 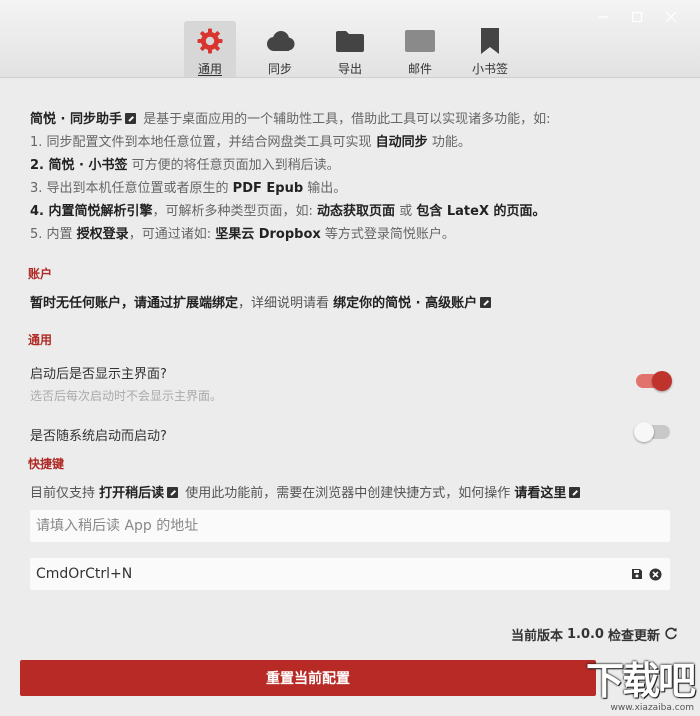 I want to click on settings-tabs: 通用 同步 导出 邮件 小书签, so click(x=359, y=49).